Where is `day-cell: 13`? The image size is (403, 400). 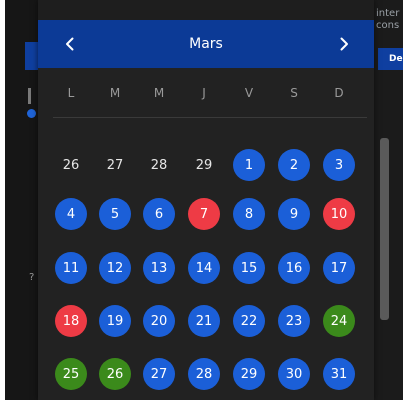
day-cell: 13 is located at coordinates (159, 268).